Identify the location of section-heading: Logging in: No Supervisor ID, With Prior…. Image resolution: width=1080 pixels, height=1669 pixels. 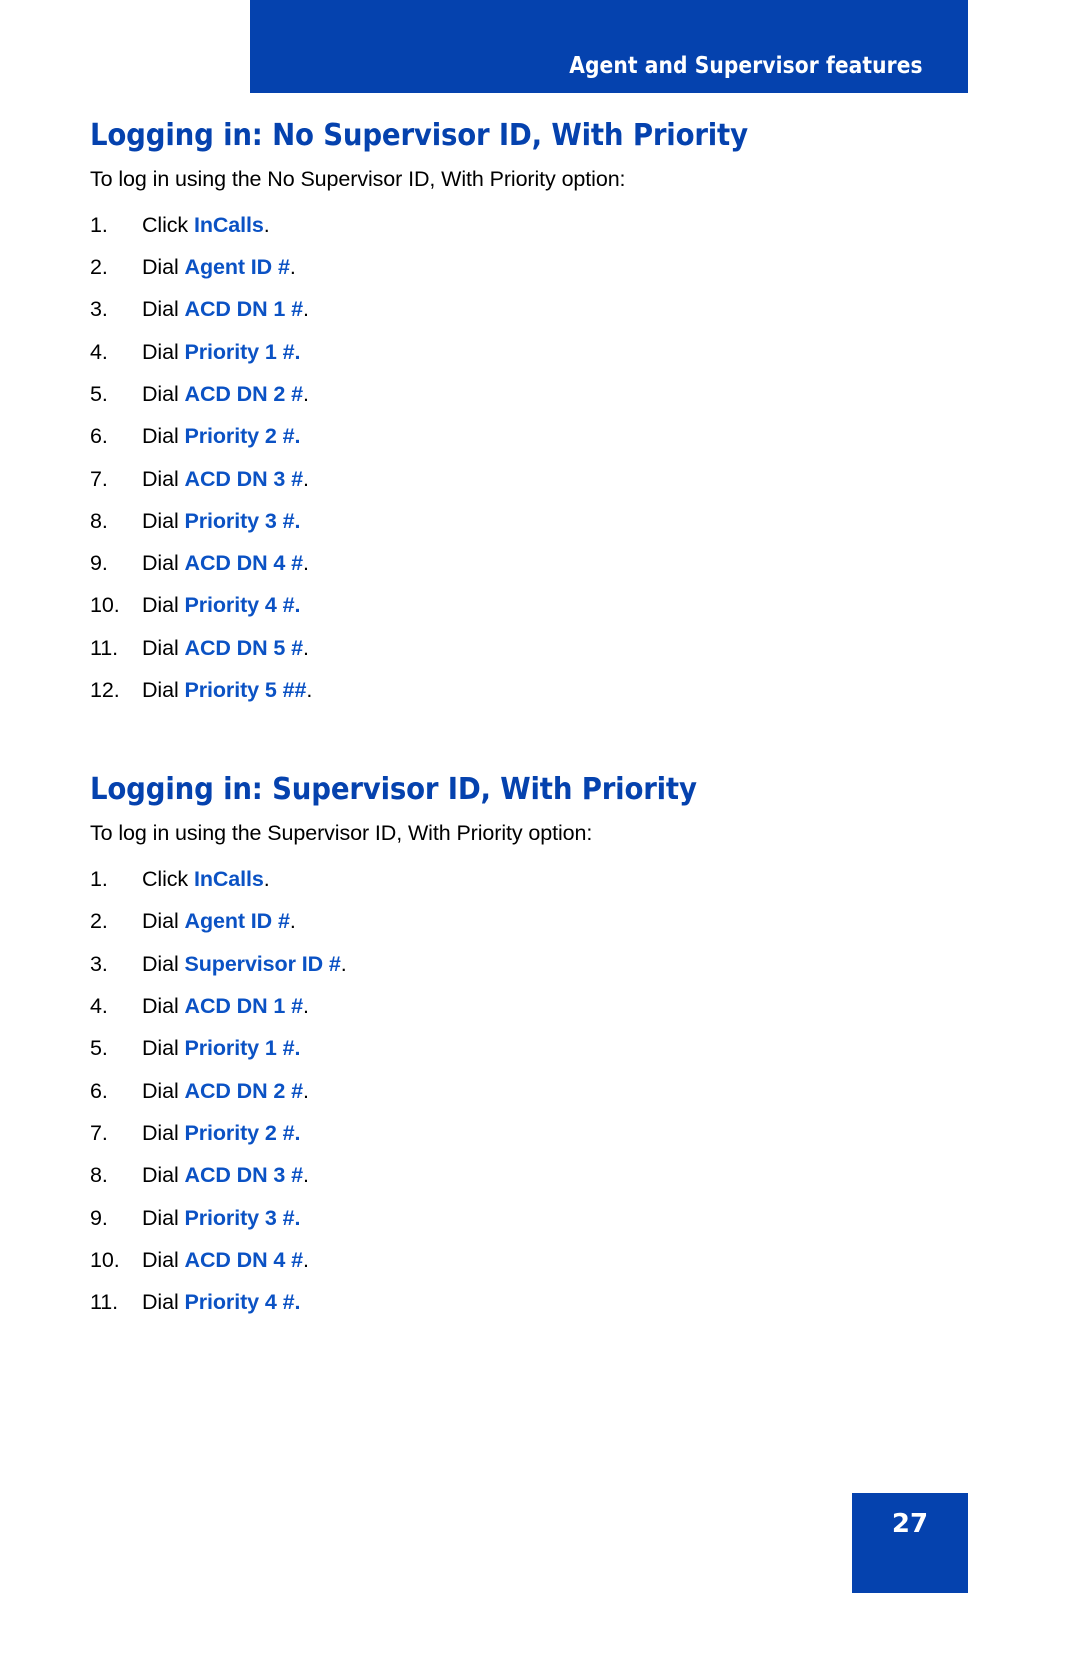
(419, 135).